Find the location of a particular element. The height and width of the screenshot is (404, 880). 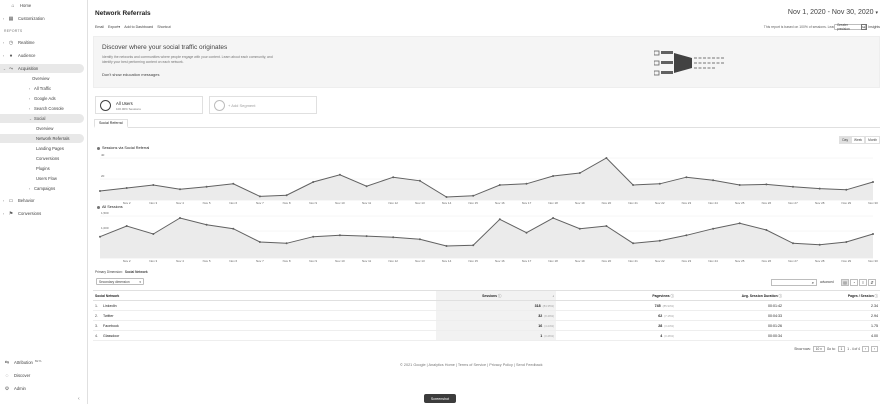

sidebar-item-label: Campaigns is located at coordinates (45, 188).